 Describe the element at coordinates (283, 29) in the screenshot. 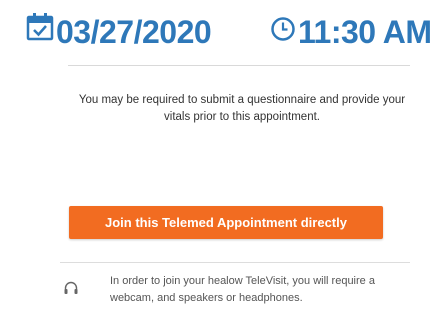

I see `clock-icon` at that location.